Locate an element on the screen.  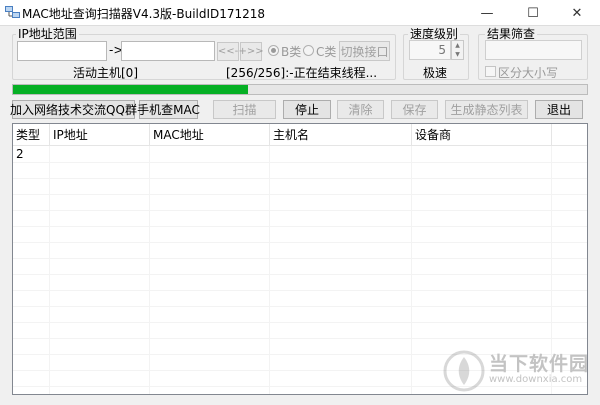
column-header-mac: MAC地址 is located at coordinates (210, 135).